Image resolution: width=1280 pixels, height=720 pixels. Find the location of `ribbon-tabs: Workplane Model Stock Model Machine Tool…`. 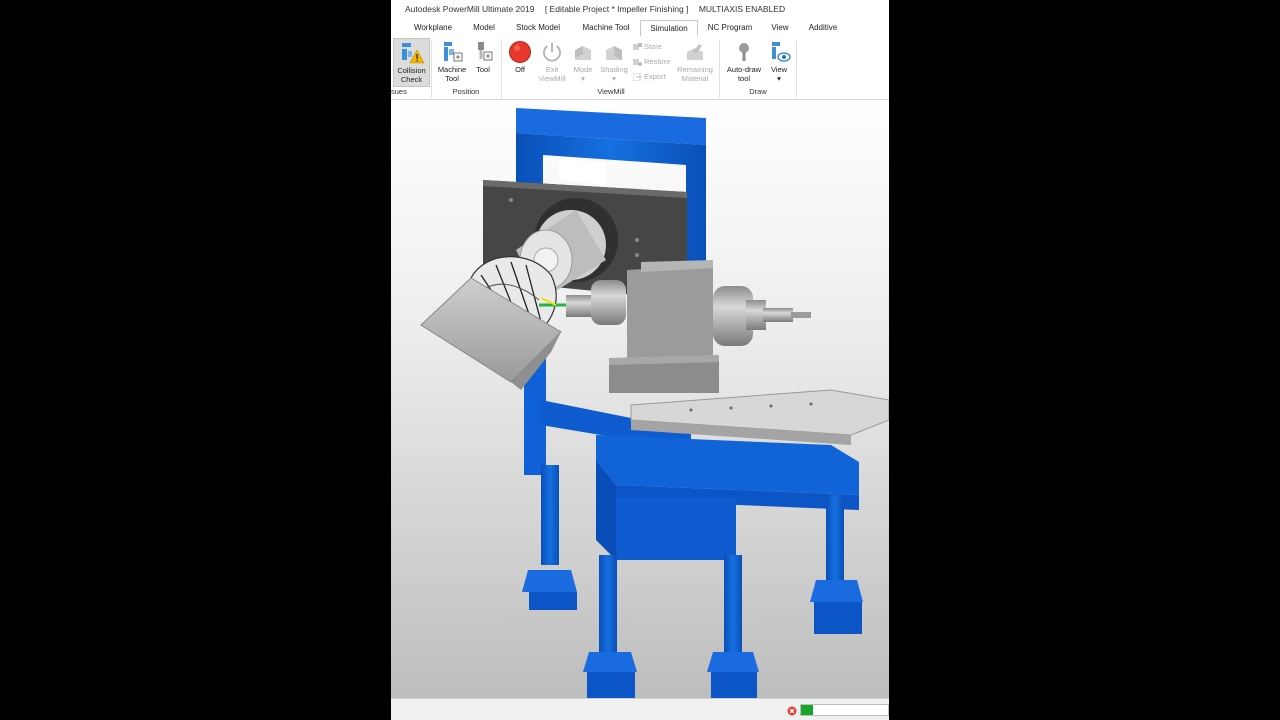

ribbon-tabs: Workplane Model Stock Model Machine Tool… is located at coordinates (640, 28).